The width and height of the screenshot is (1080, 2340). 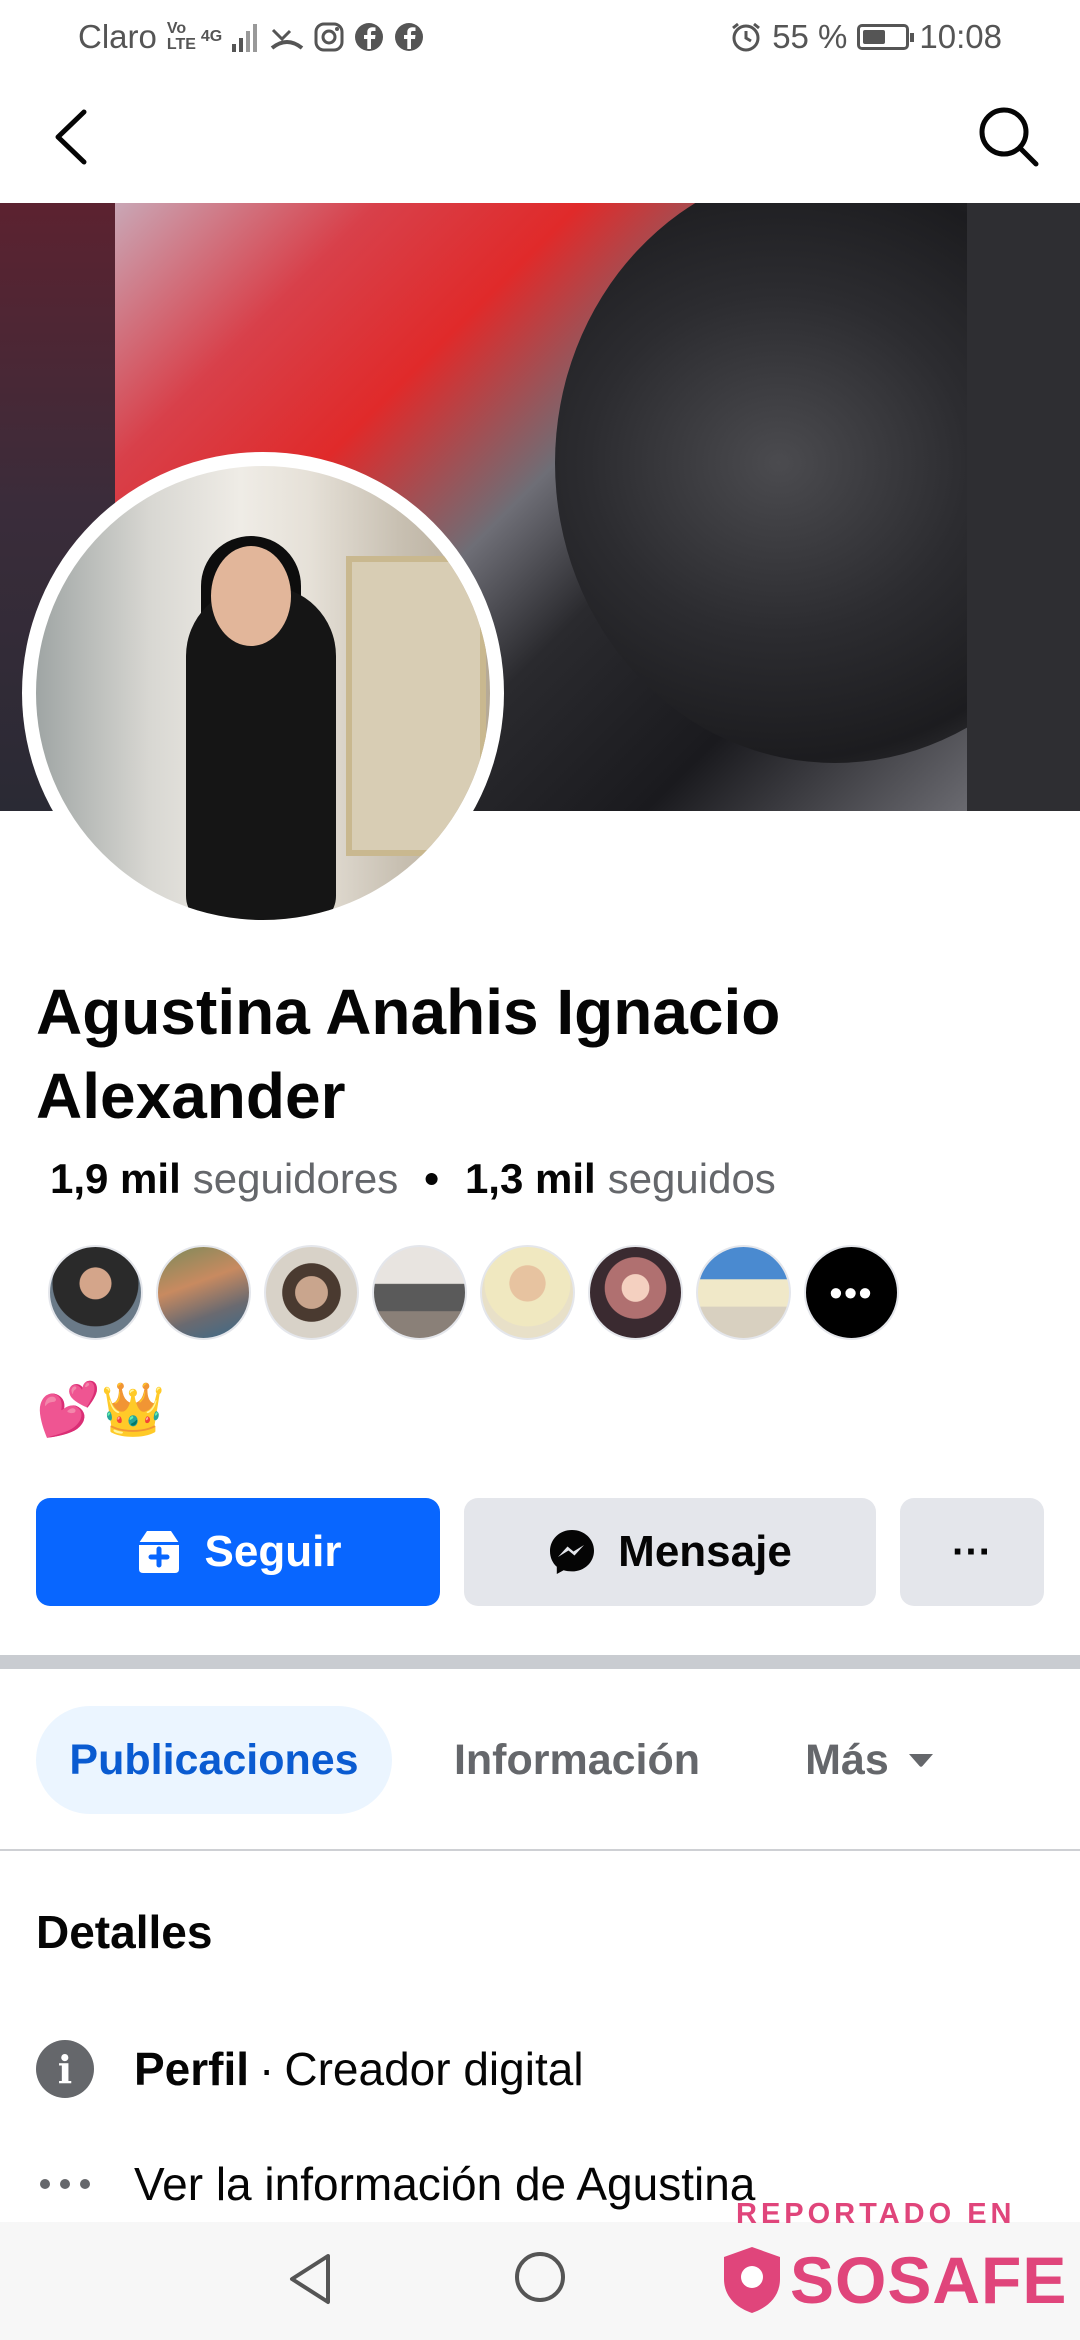 I want to click on more-followers-button: •••, so click(x=851, y=1292).